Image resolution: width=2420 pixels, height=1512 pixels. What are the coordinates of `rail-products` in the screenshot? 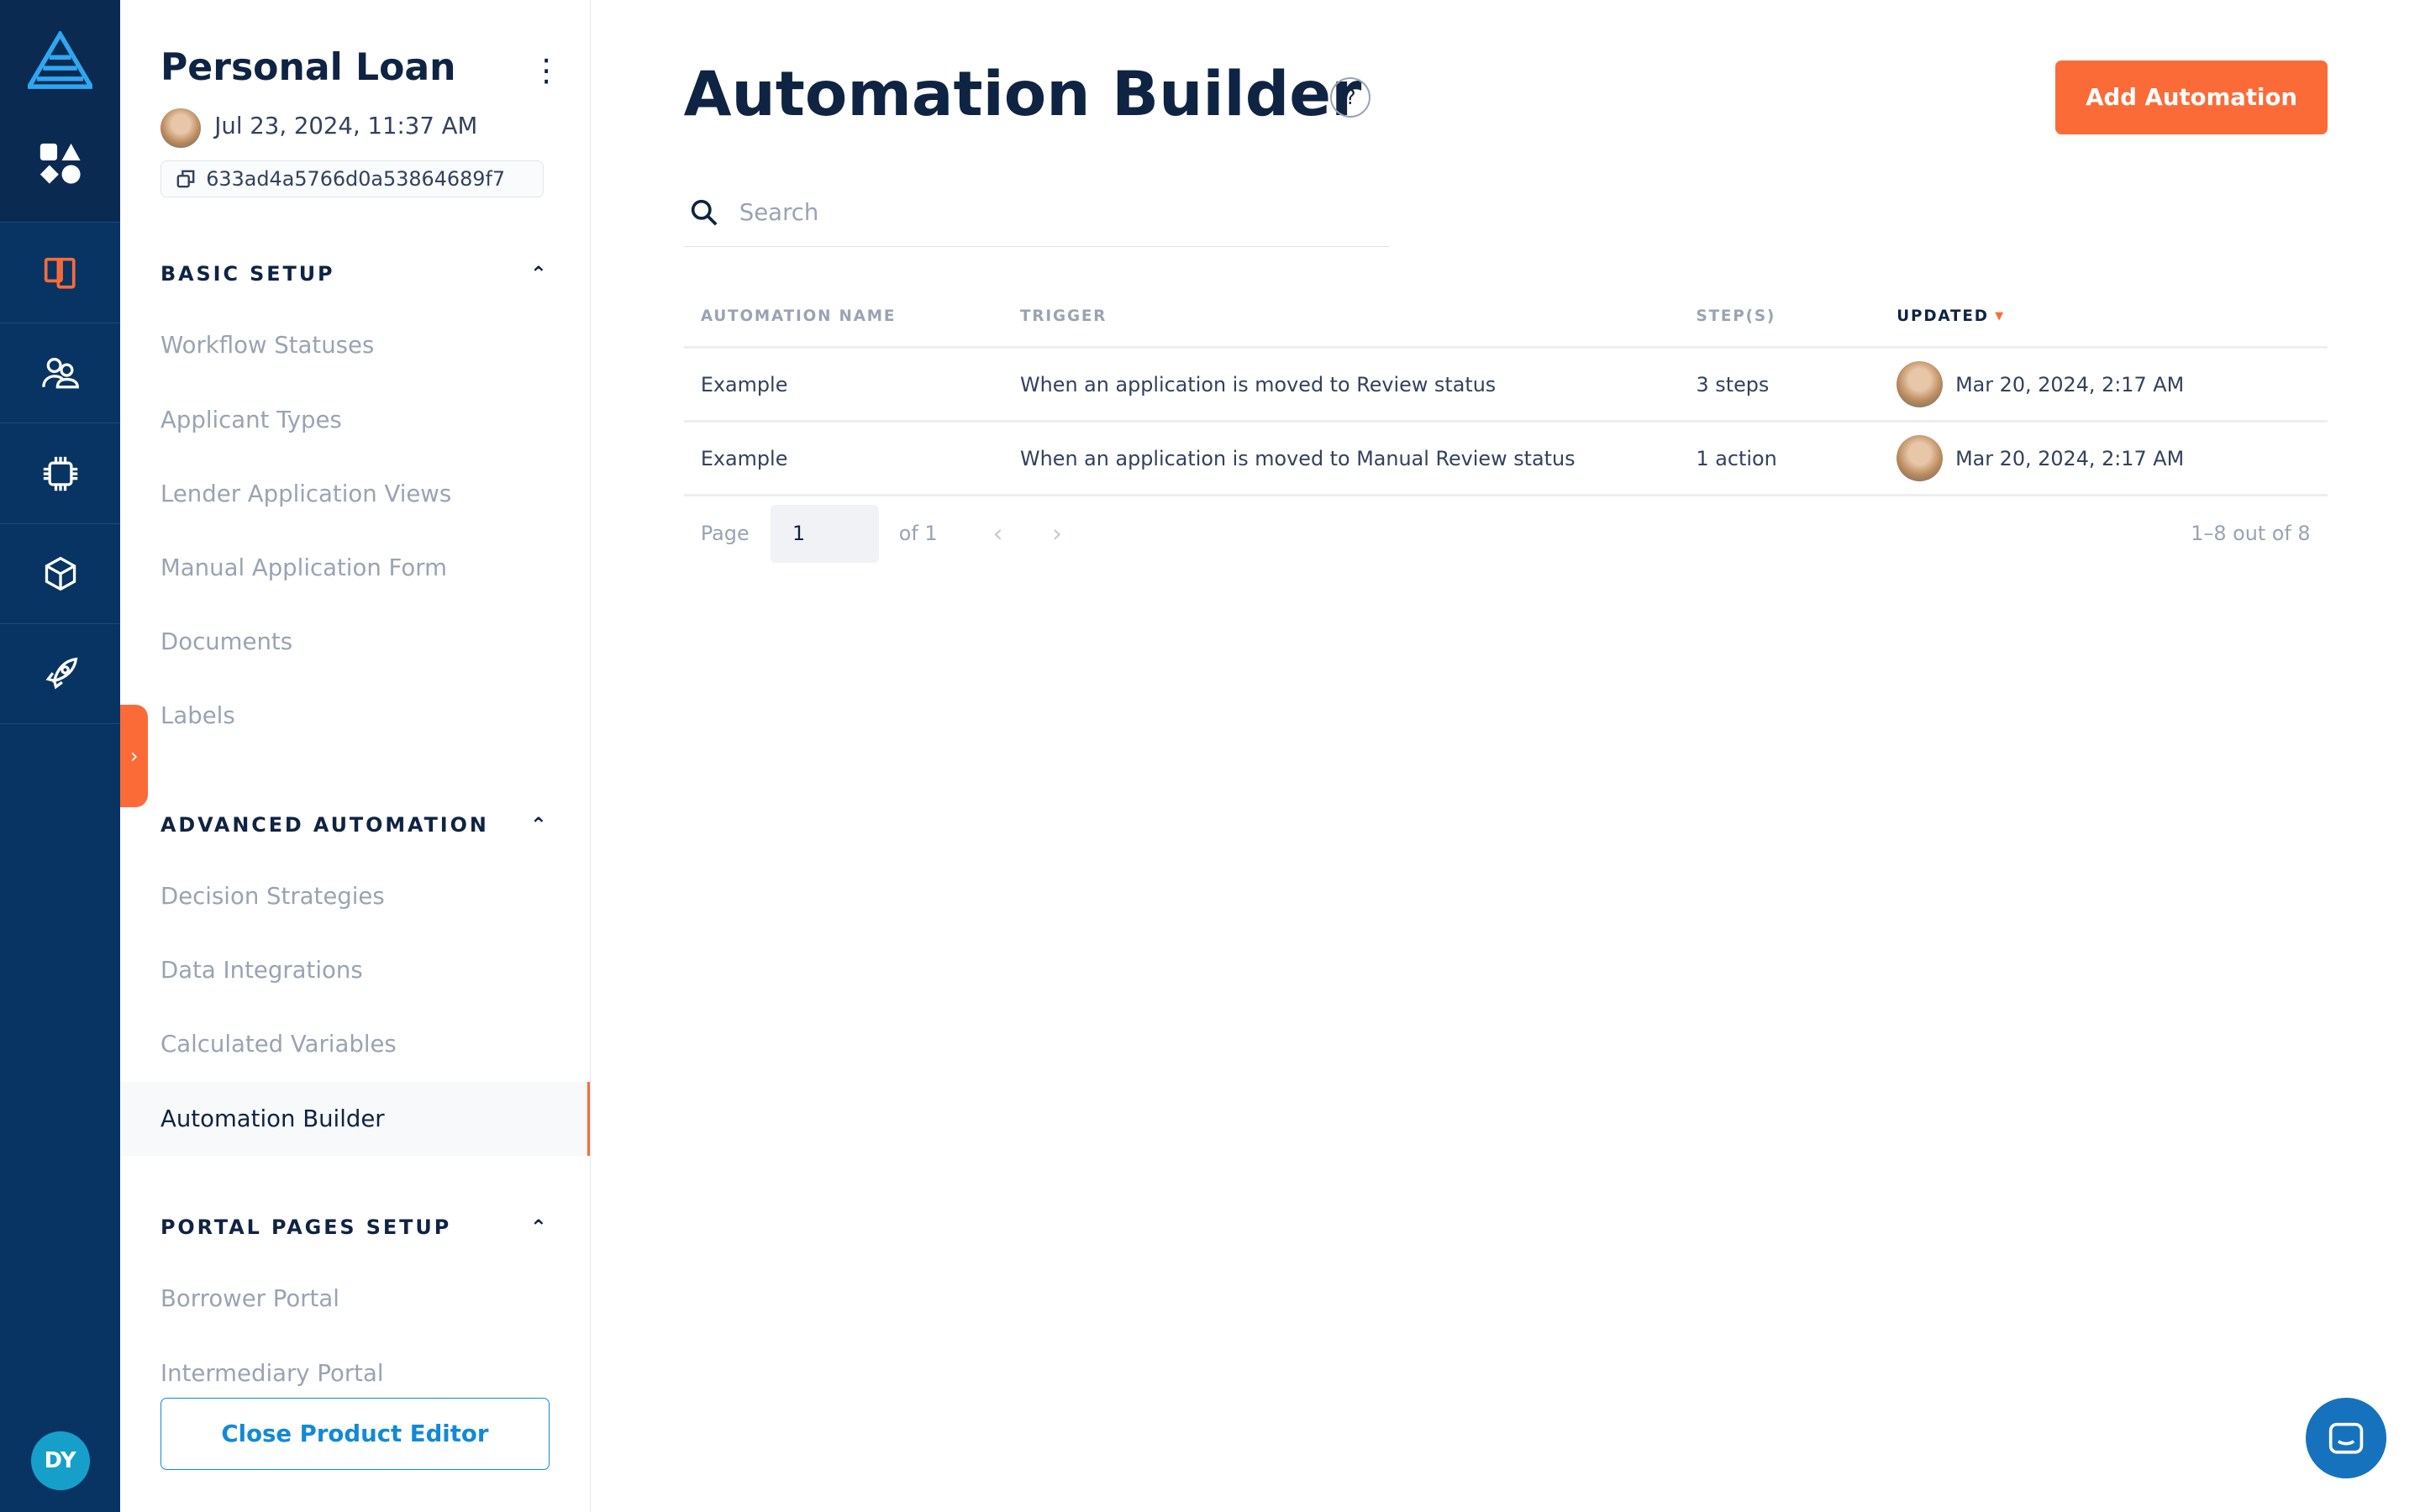 It's located at (60, 273).